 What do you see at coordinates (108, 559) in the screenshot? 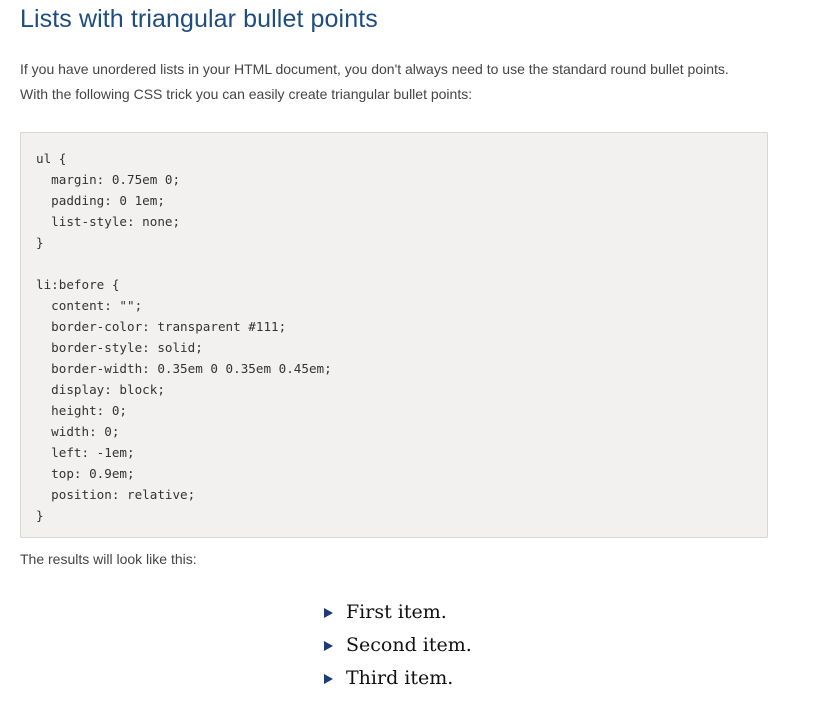
I see `results-label: The results will look like this:` at bounding box center [108, 559].